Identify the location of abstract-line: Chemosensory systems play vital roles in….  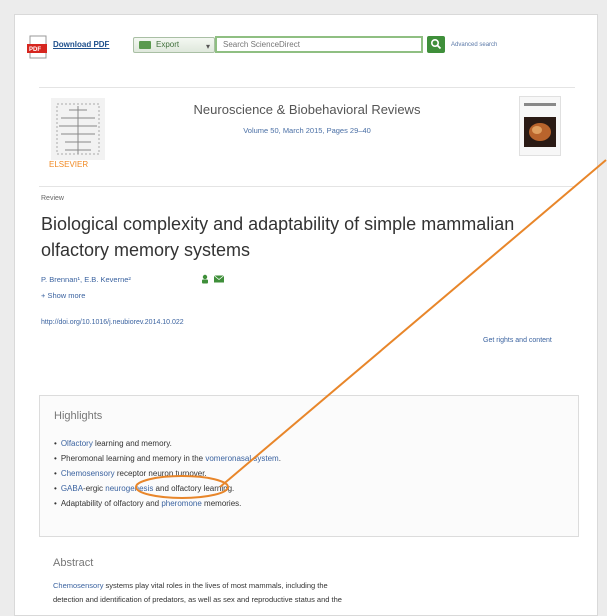
(190, 585).